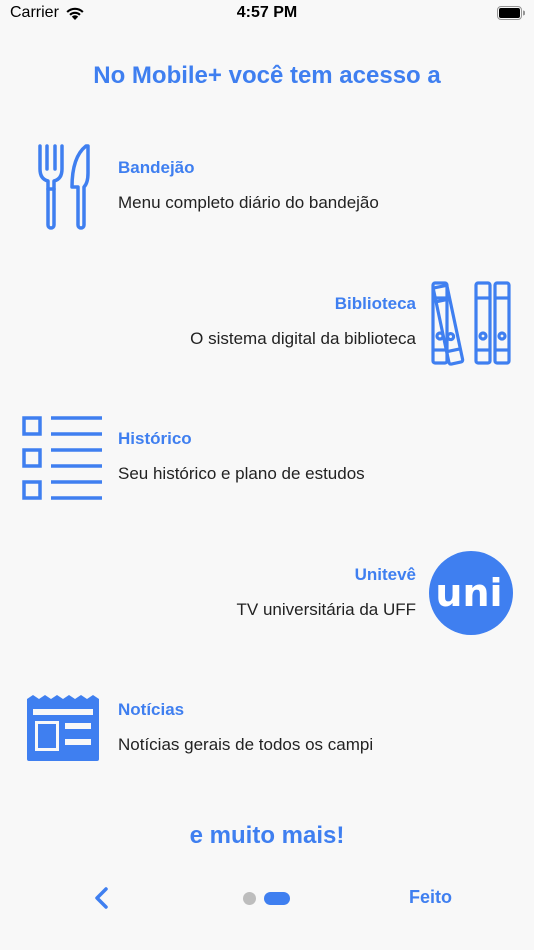 This screenshot has height=950, width=534. What do you see at coordinates (267, 75) in the screenshot?
I see `page-title: No Mobile+ você tem acesso a` at bounding box center [267, 75].